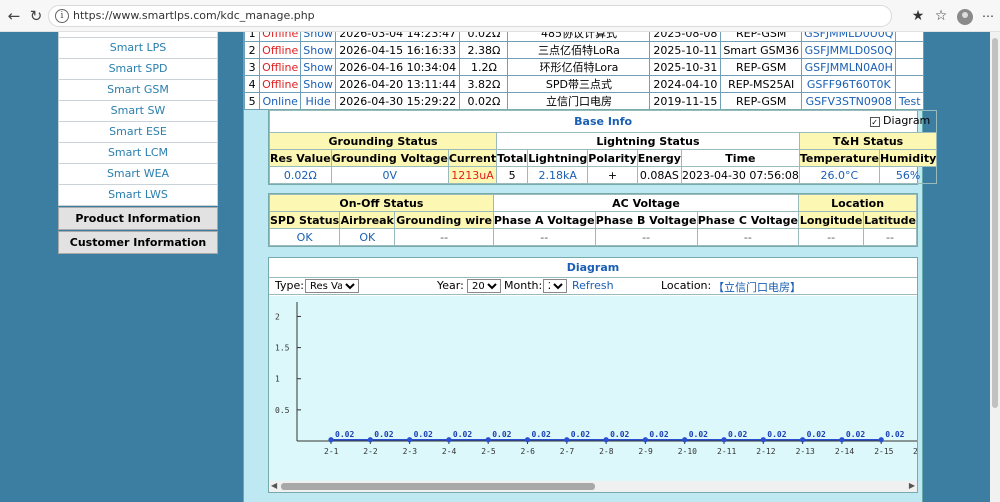 Image resolution: width=1000 pixels, height=502 pixels. Describe the element at coordinates (332, 286) in the screenshot. I see `type-select: Res Value` at that location.